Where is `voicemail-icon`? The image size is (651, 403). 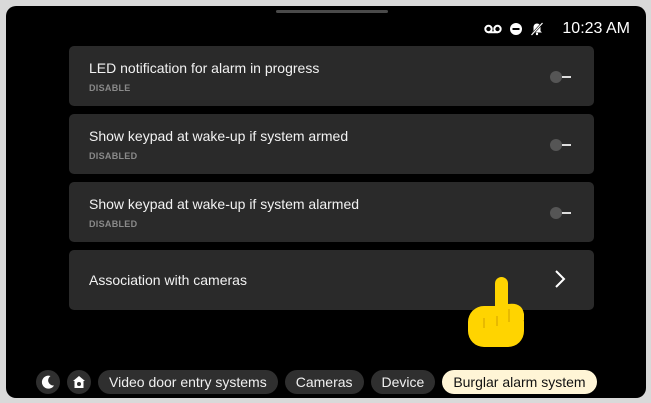
voicemail-icon is located at coordinates (493, 29).